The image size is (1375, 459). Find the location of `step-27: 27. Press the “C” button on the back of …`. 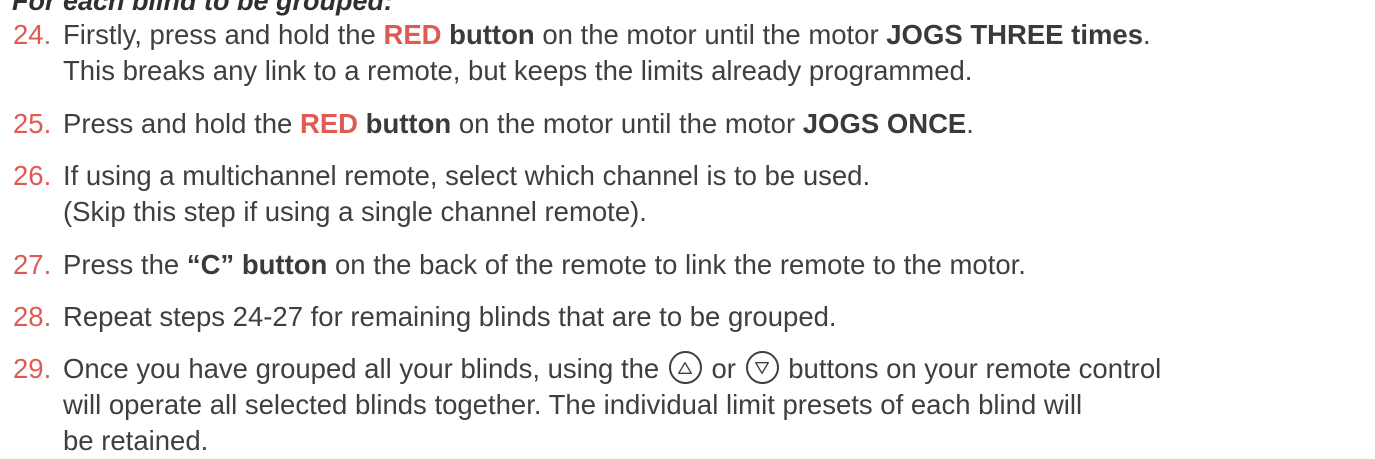

step-27: 27. Press the “C” button on the back of … is located at coordinates (690, 265).